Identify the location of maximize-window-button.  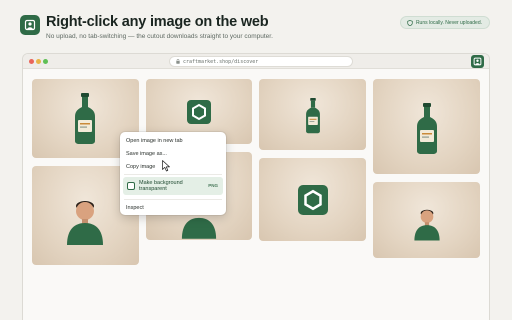
(45, 61).